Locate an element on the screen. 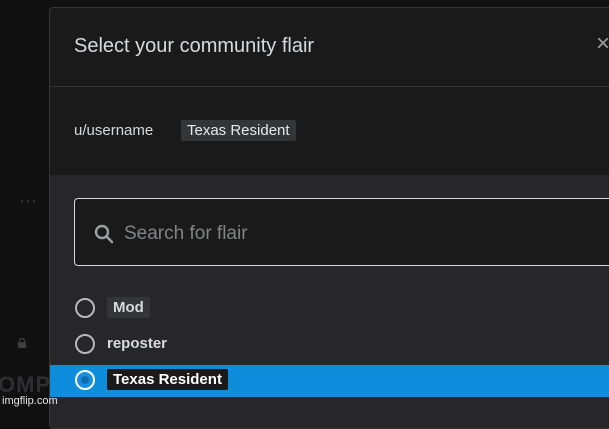 This screenshot has height=429, width=609. flair-option-reposter: reposter is located at coordinates (329, 345).